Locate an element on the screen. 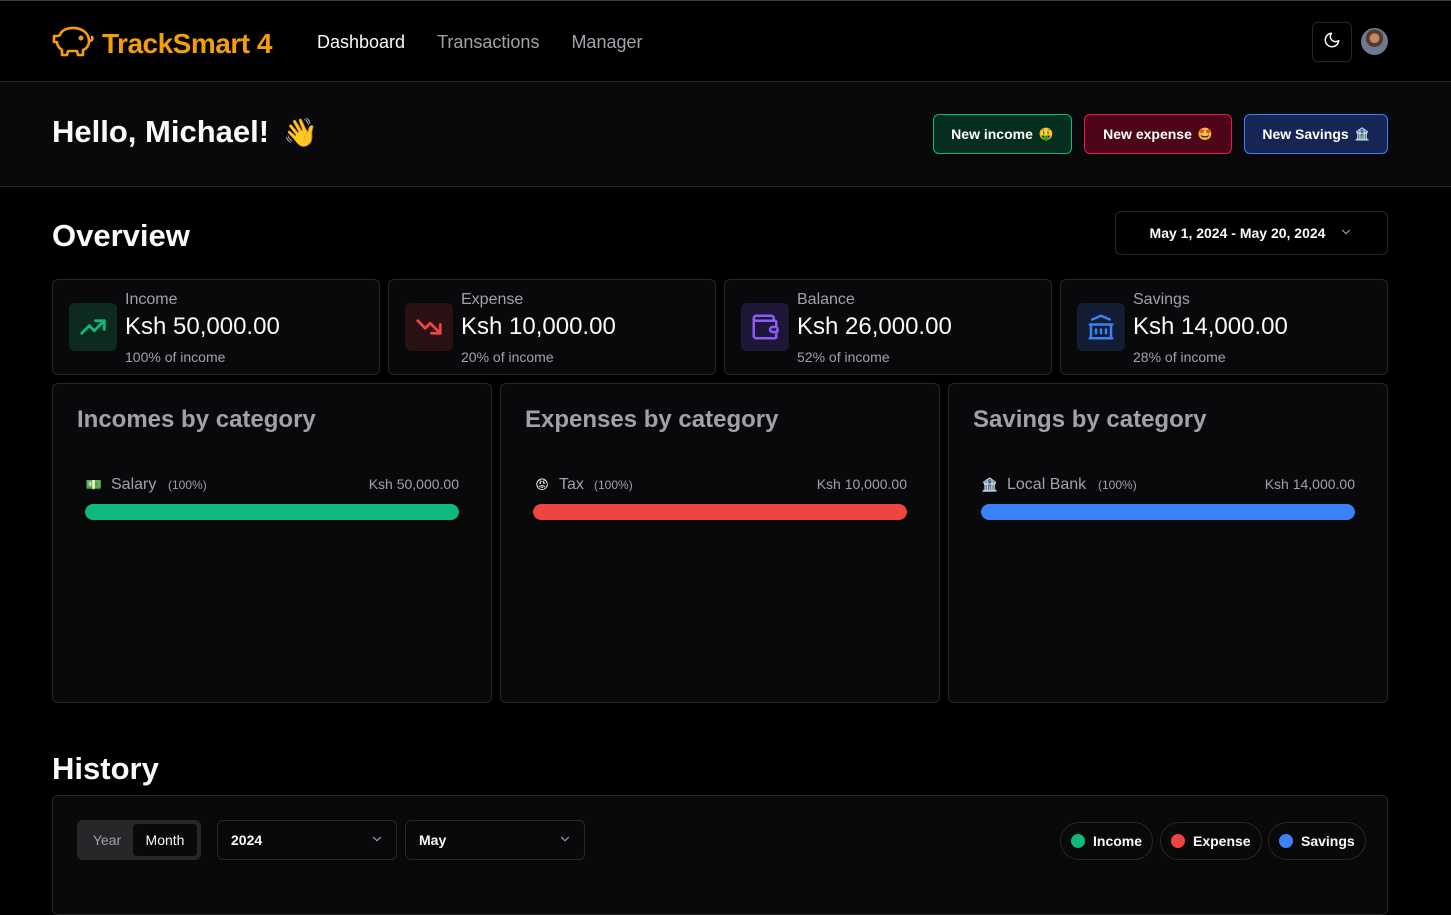 Image resolution: width=1451 pixels, height=915 pixels. stat-subtext: 100% of income is located at coordinates (175, 357).